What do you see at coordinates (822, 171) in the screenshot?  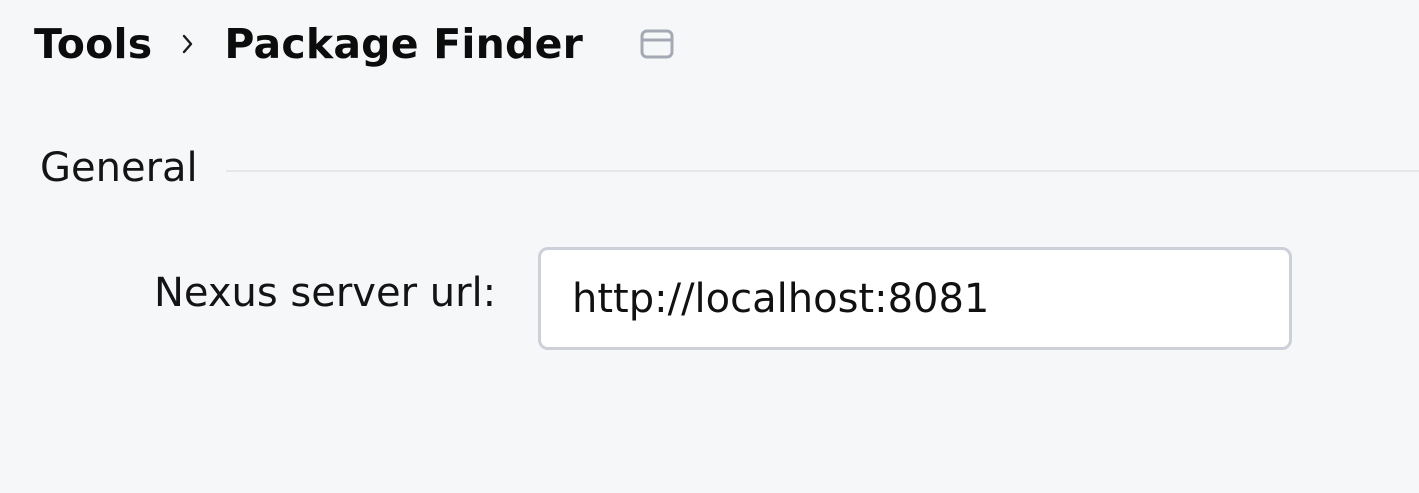 I see `section-divider` at bounding box center [822, 171].